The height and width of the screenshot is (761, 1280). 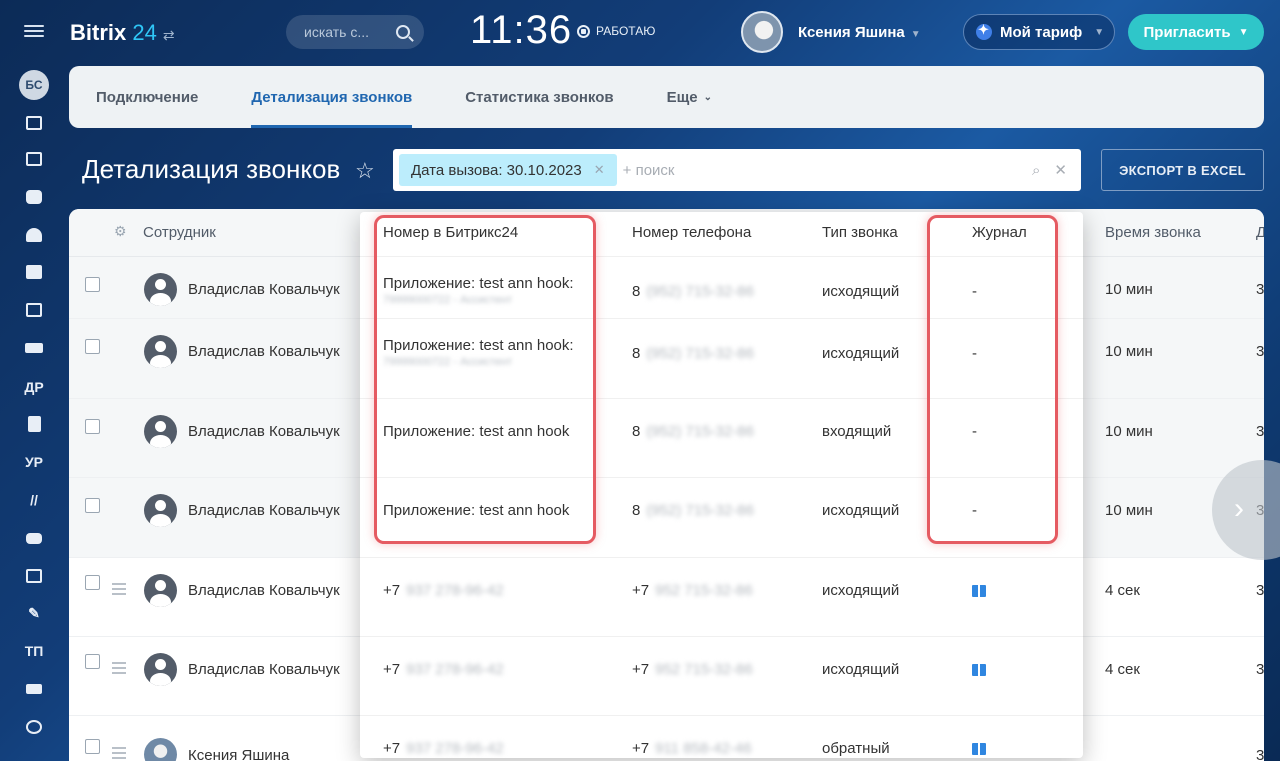 I want to click on employee-name: Ксения Яшина, so click(x=238, y=754).